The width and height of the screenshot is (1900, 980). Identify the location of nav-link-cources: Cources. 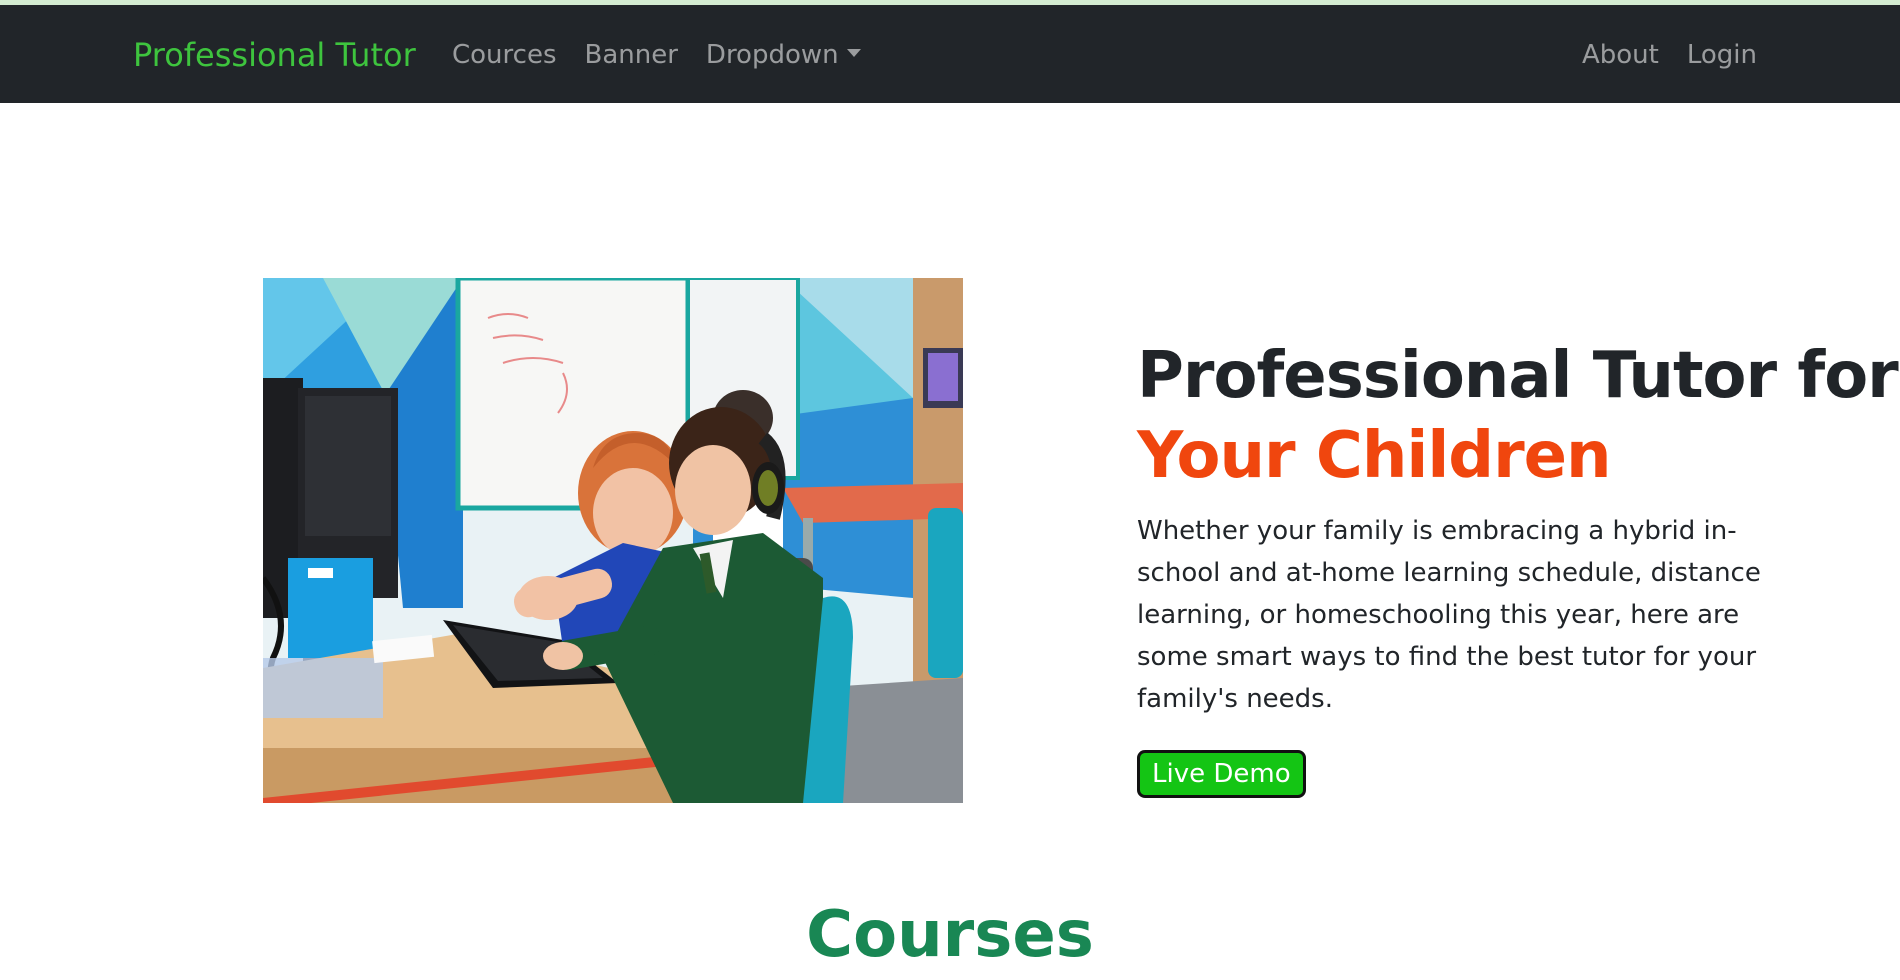
(504, 55).